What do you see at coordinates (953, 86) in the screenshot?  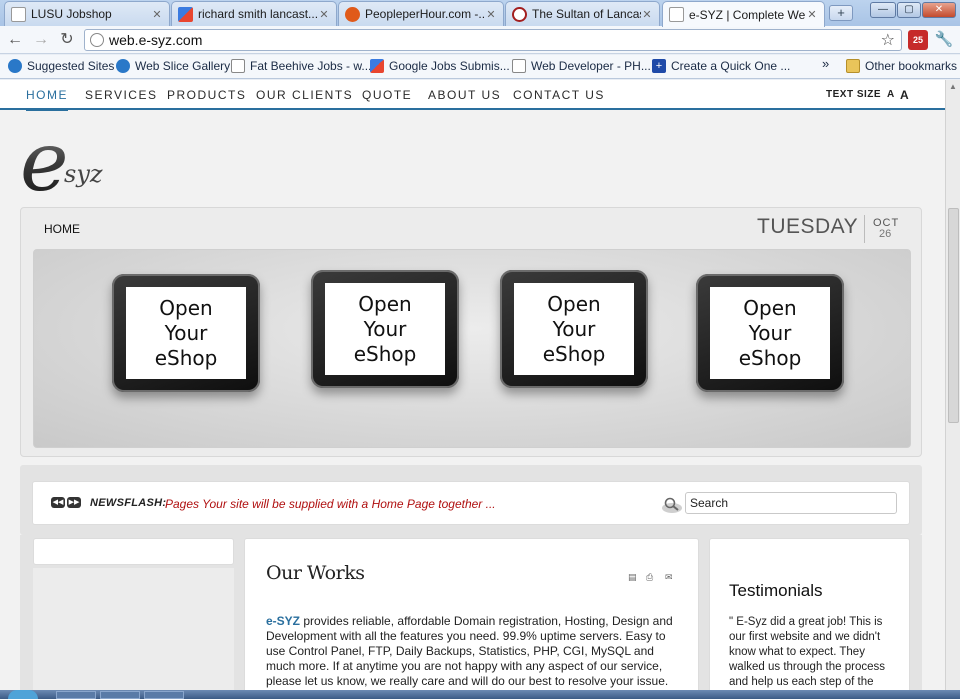 I see `scroll-up-arrow-icon: ▲` at bounding box center [953, 86].